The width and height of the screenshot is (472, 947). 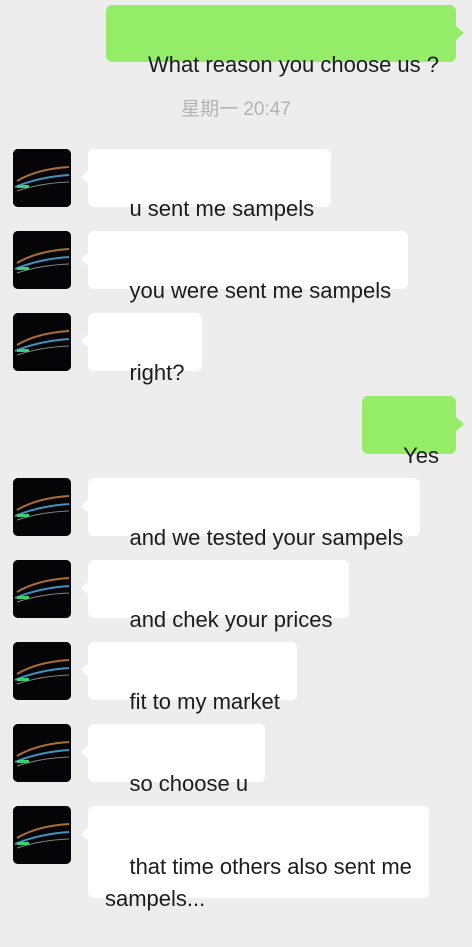 I want to click on message-text: and chek your prices, so click(x=231, y=619).